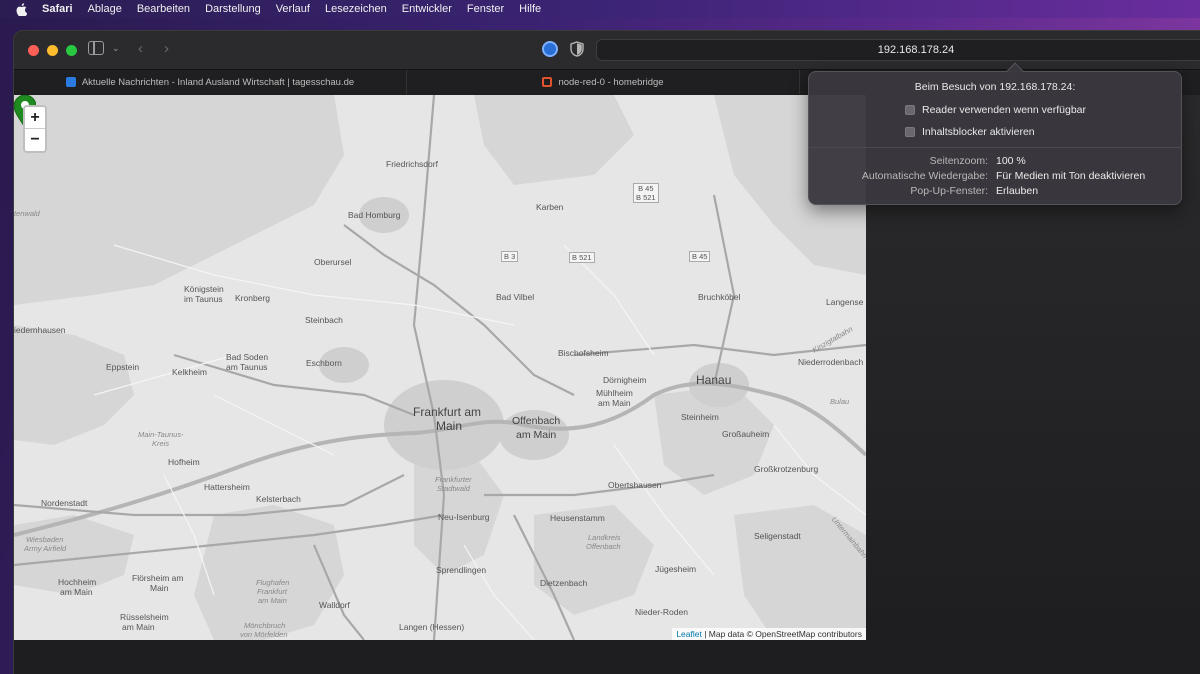  Describe the element at coordinates (324, 363) in the screenshot. I see `map-label: Eschborn` at that location.